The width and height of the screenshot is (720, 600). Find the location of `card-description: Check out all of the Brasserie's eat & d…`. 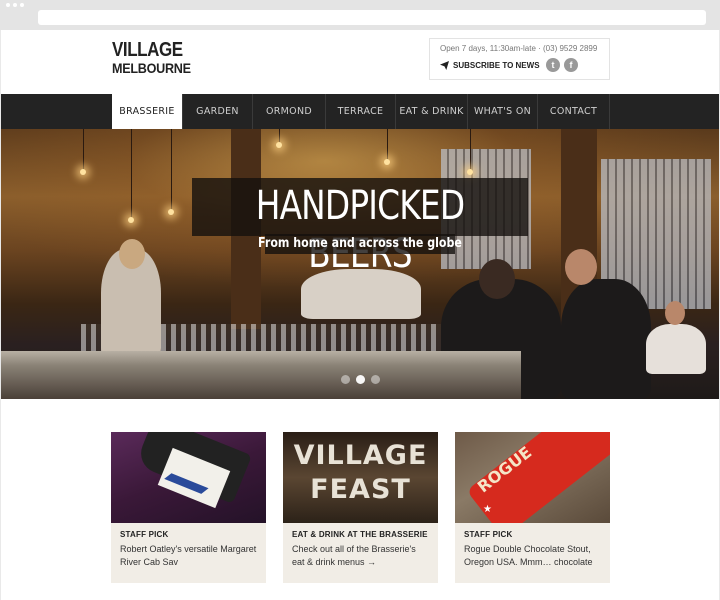

card-description: Check out all of the Brasserie's eat & d… is located at coordinates (354, 555).